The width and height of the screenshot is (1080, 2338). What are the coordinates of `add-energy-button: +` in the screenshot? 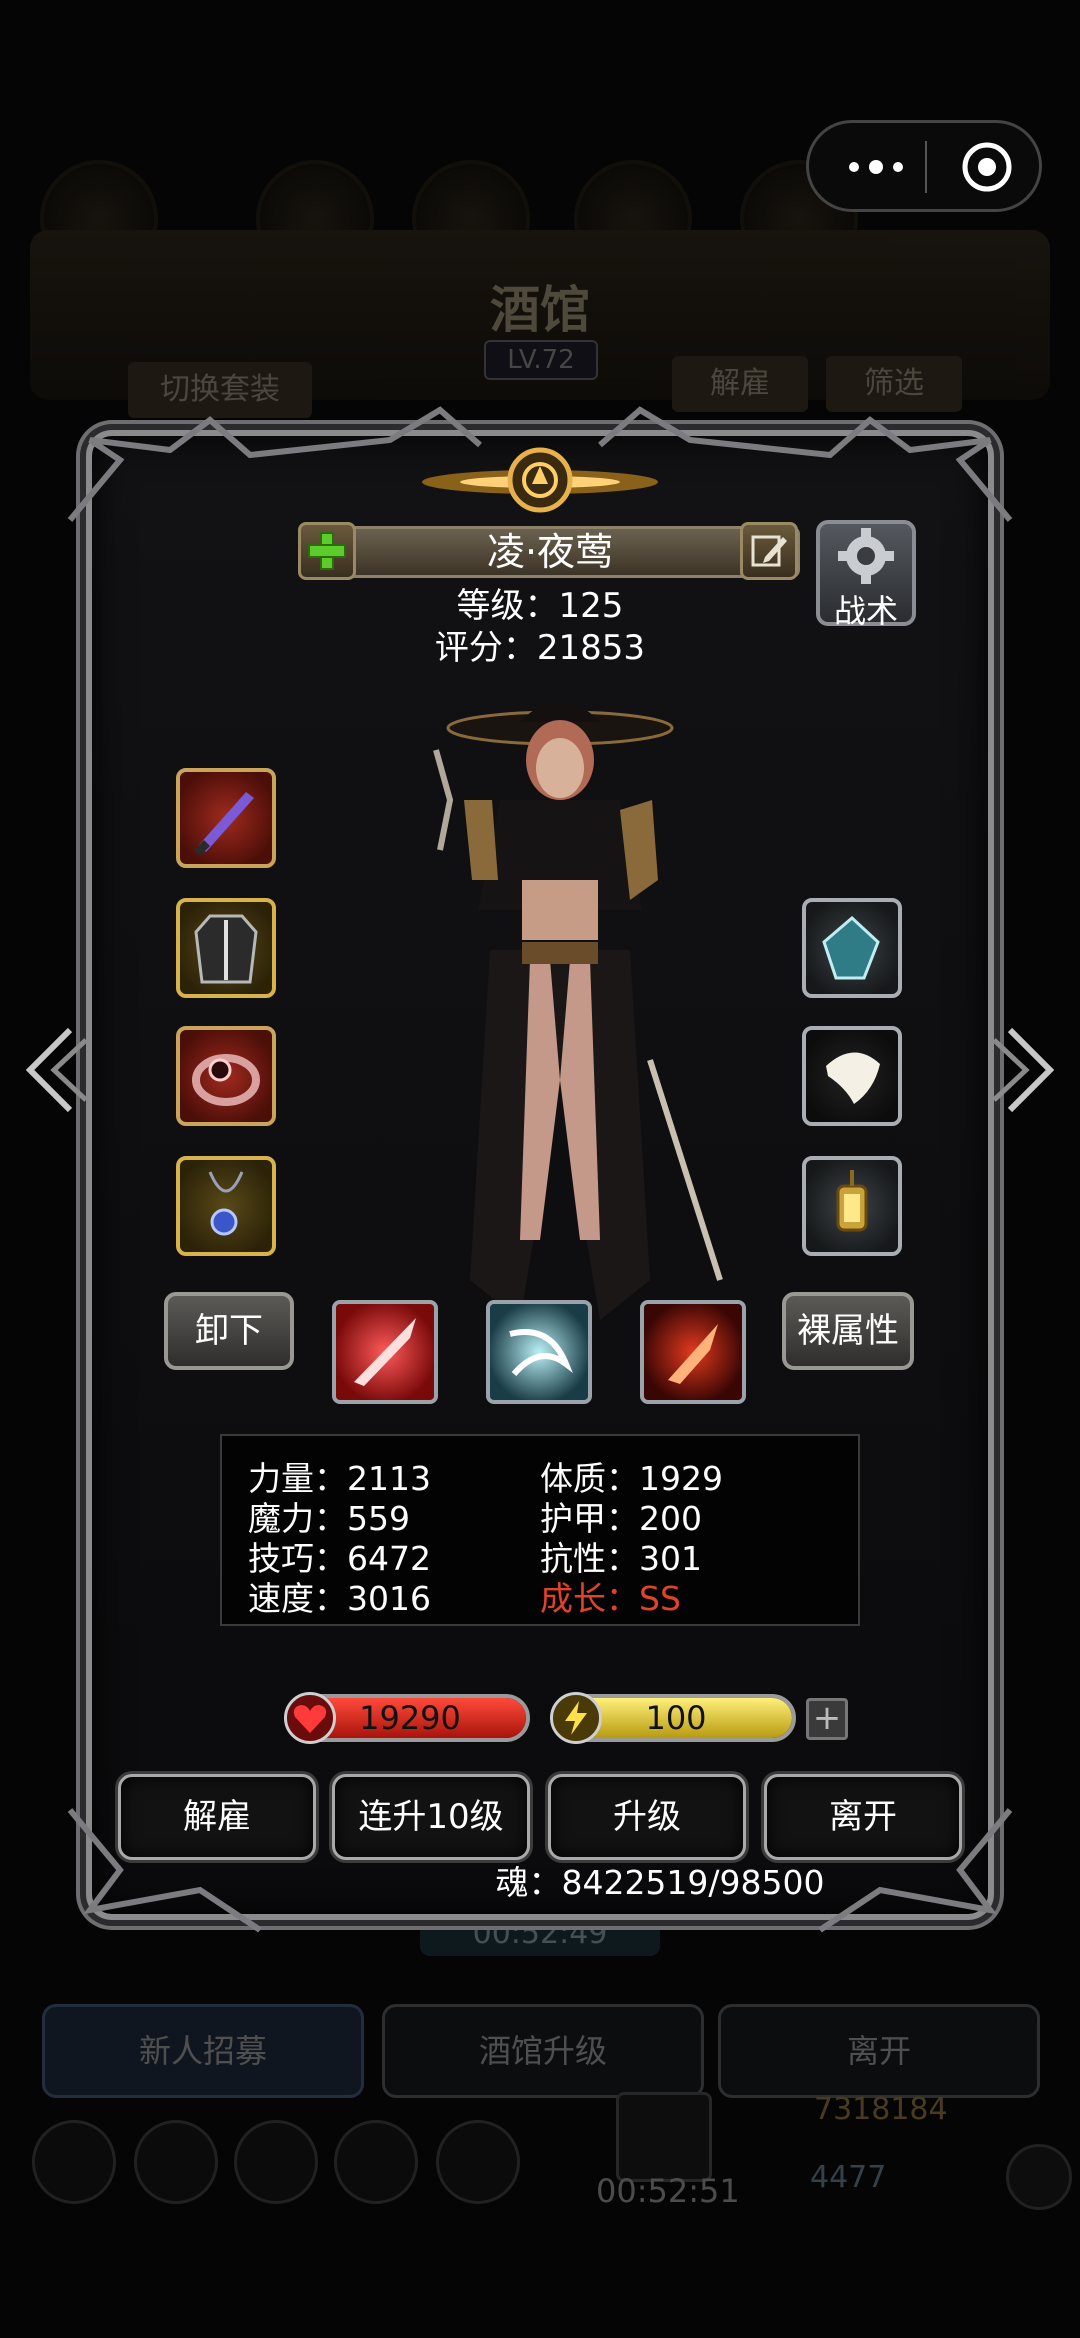 It's located at (827, 1719).